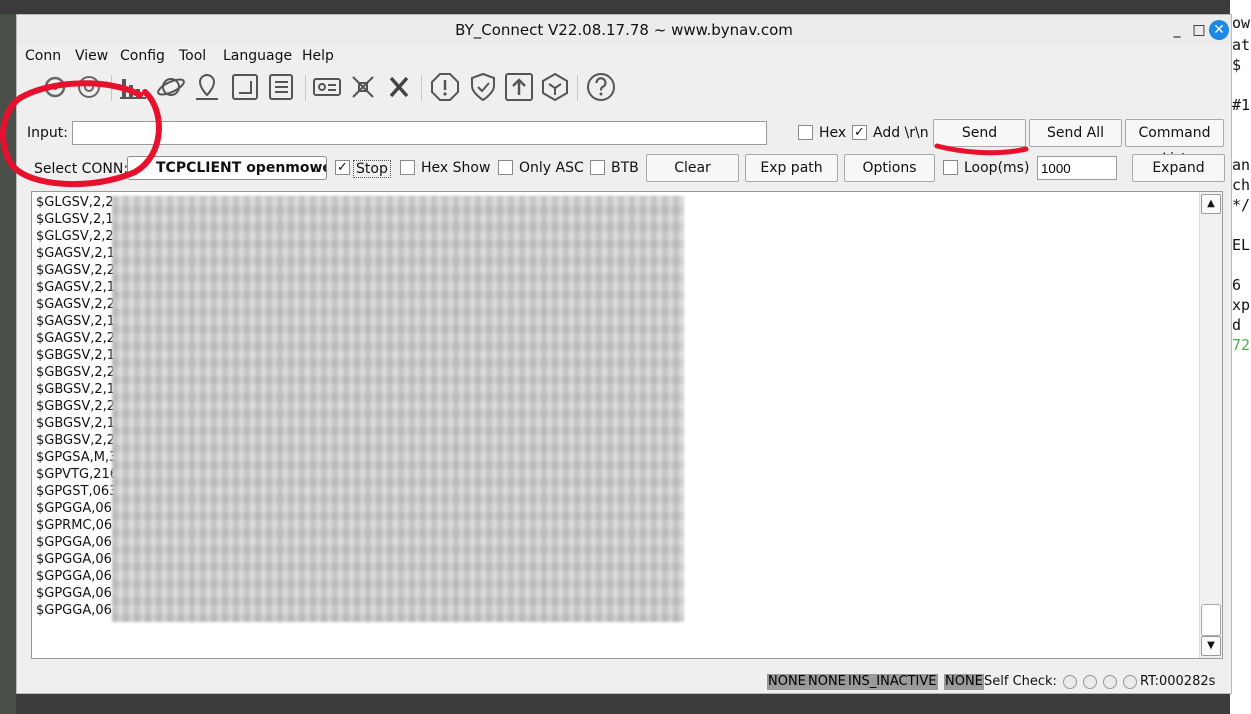 The image size is (1251, 714). Describe the element at coordinates (207, 87) in the screenshot. I see `location-pin-icon` at that location.